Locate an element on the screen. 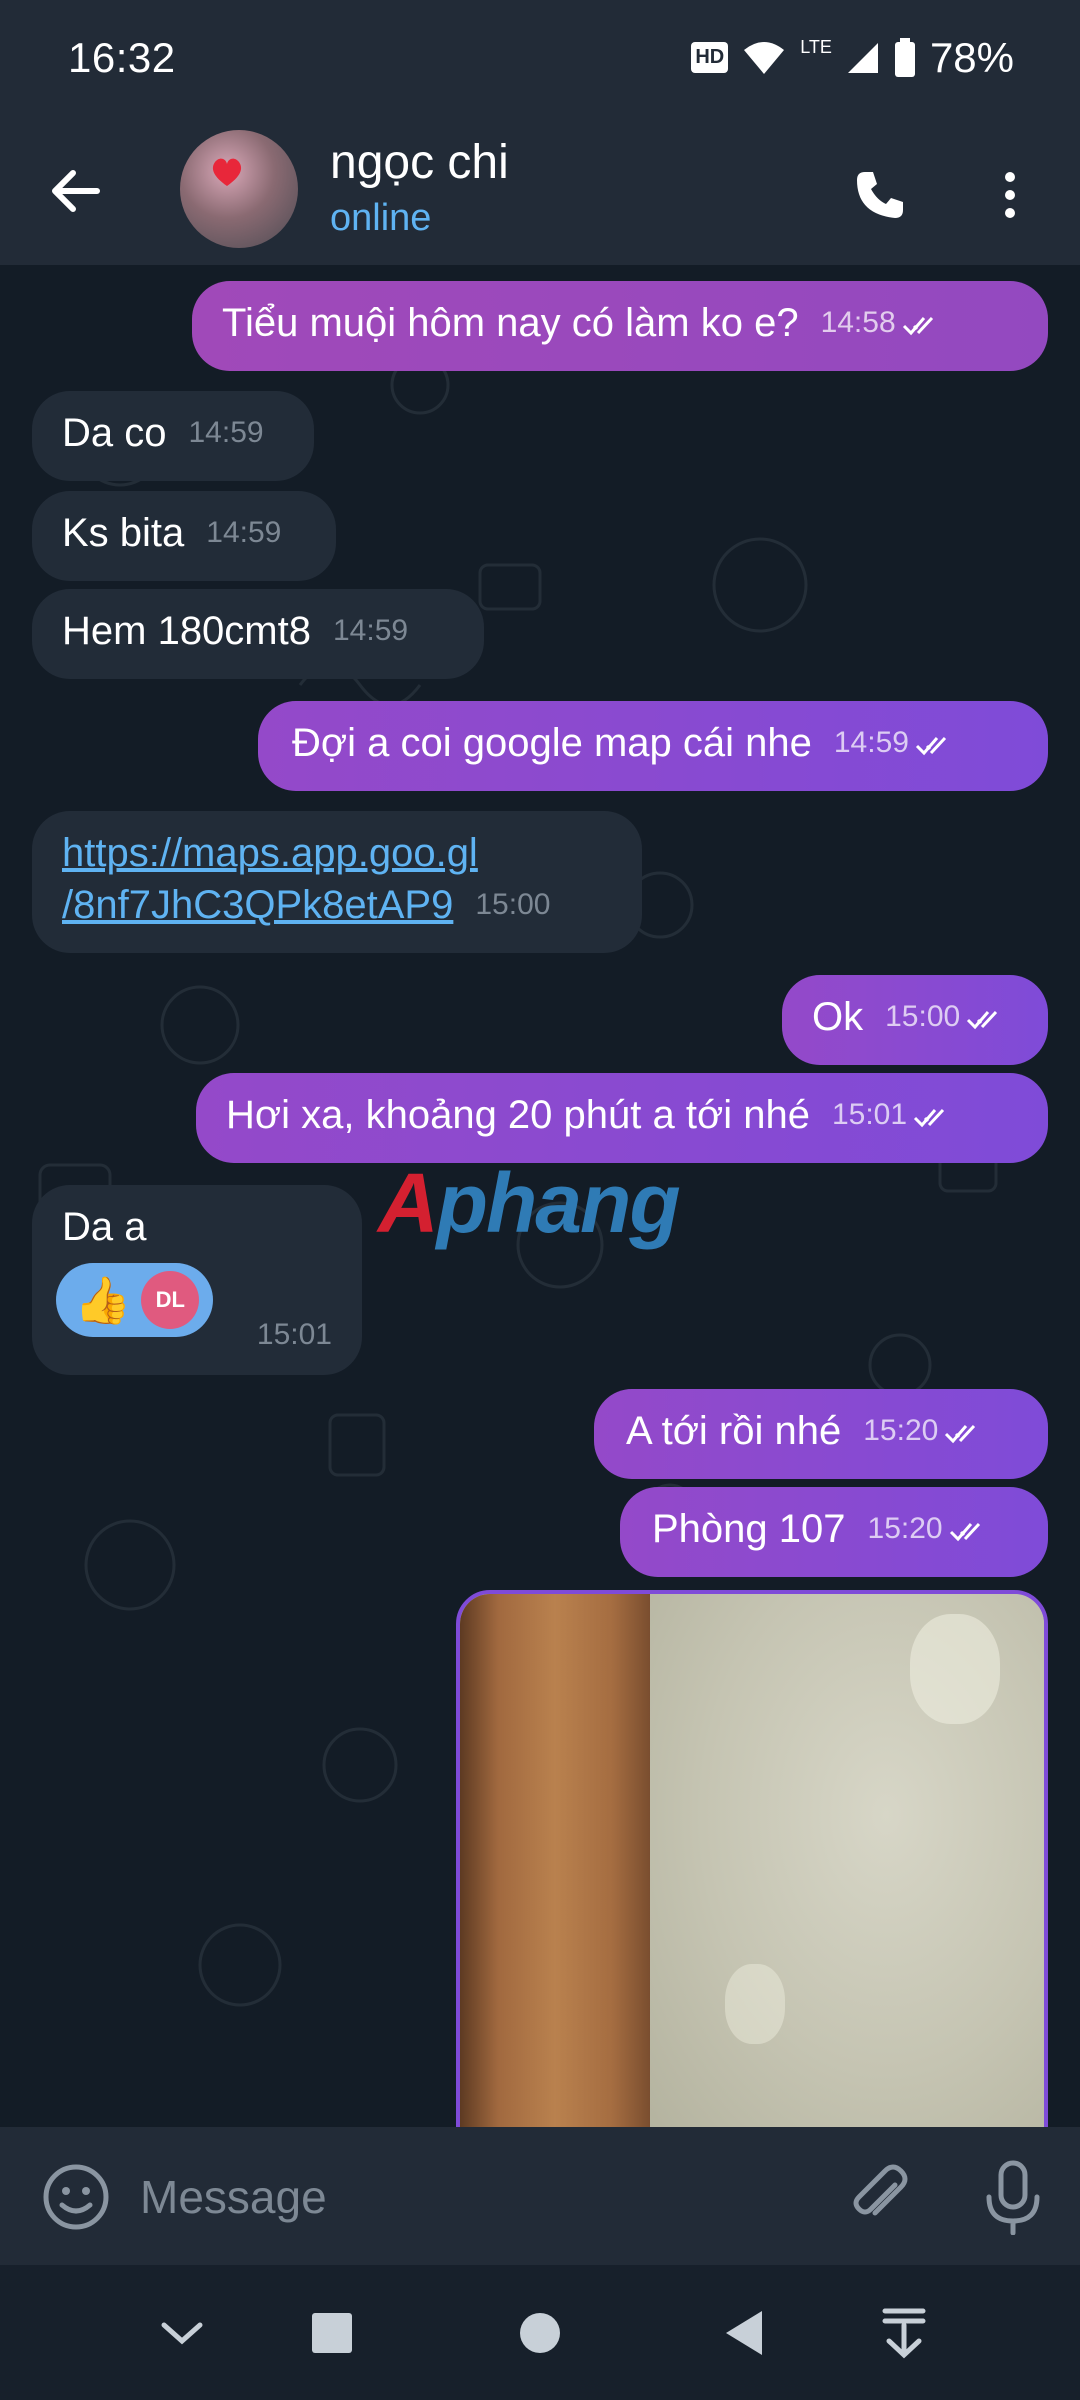 This screenshot has height=2400, width=1080. message-text: Ok is located at coordinates (838, 1017).